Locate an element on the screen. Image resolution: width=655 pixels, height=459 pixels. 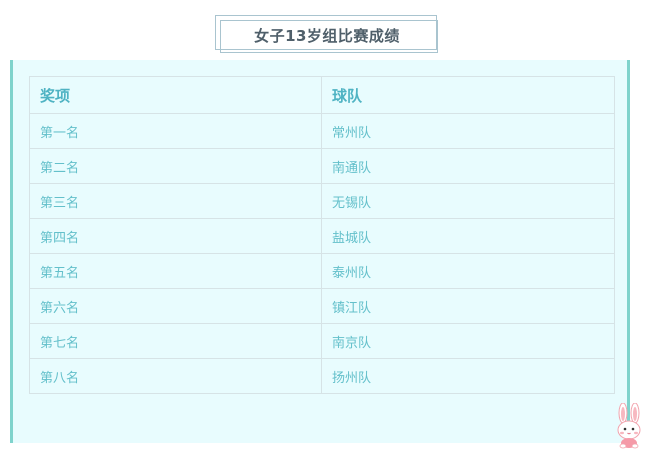
team-cell: 扬州队 is located at coordinates (468, 376).